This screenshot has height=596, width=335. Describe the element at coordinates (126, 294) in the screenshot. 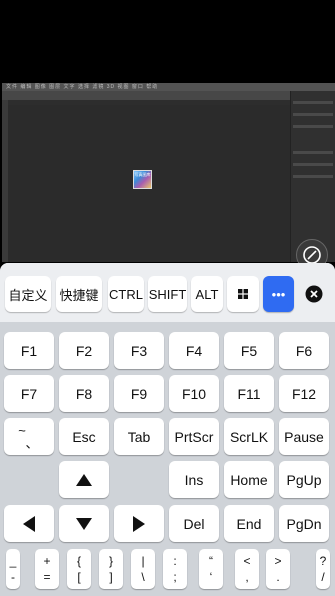

I see `ctrl-button: CTRL` at that location.